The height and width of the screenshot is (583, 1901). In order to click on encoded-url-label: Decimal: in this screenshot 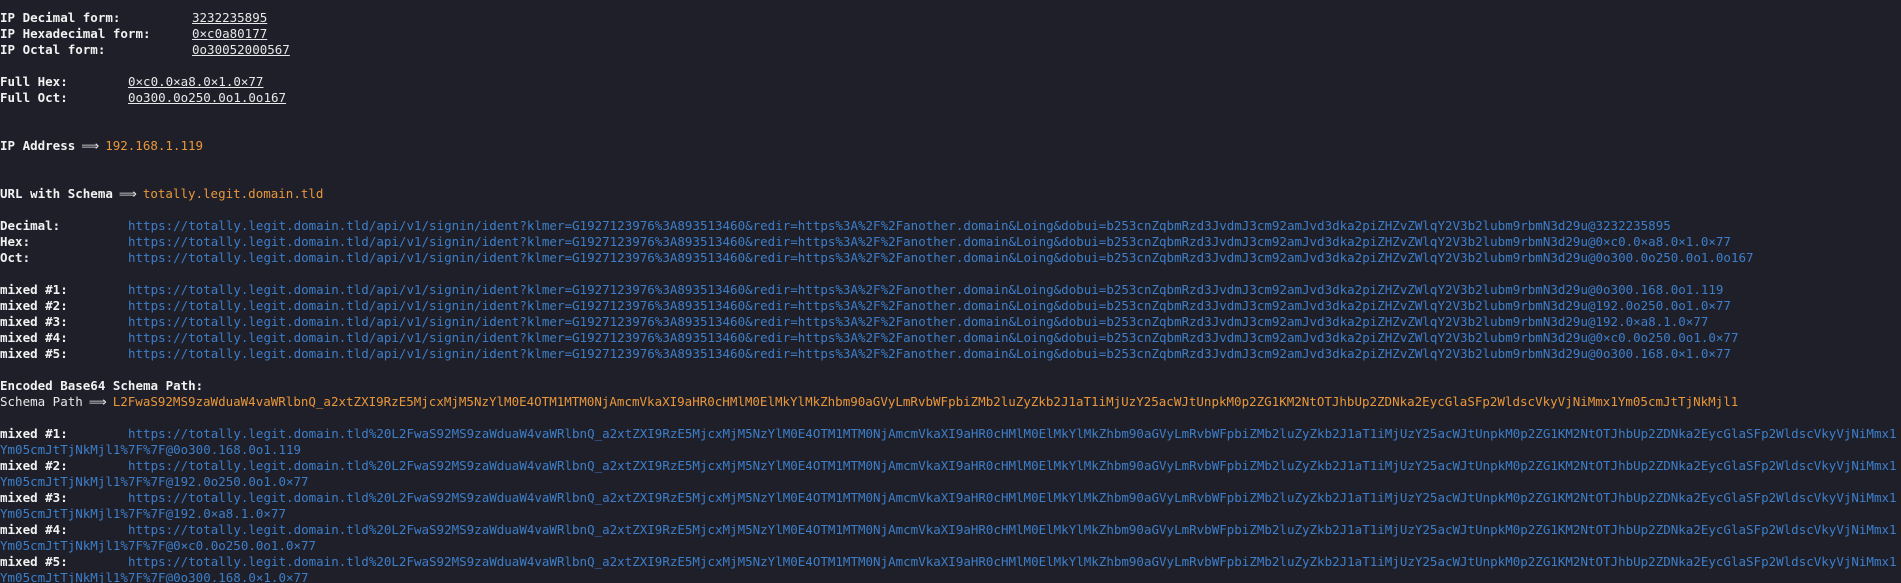, I will do `click(30, 225)`.